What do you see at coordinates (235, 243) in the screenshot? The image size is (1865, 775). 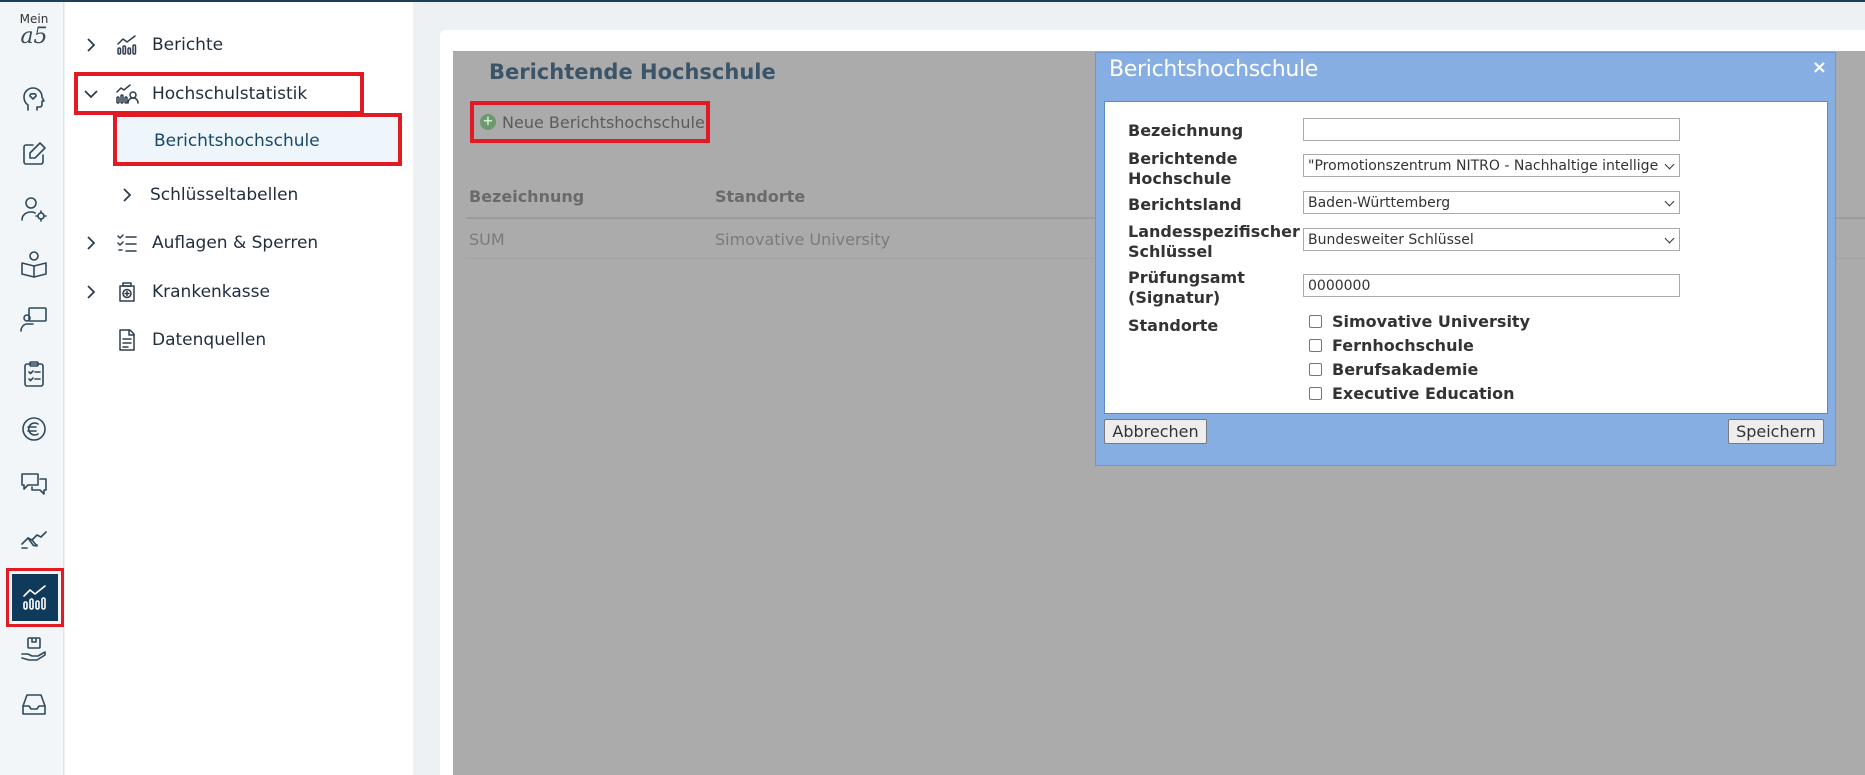 I see `tree-item-label: Auflagen & Sperren` at bounding box center [235, 243].